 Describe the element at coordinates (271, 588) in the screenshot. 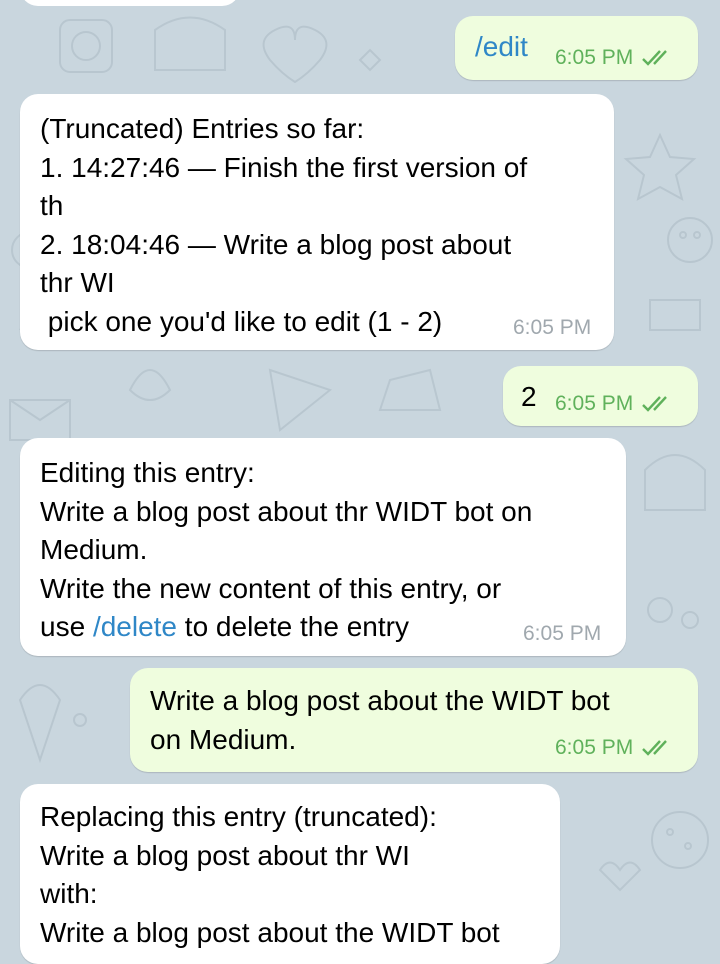

I see `message-line: Write the new content of this entry, or` at that location.